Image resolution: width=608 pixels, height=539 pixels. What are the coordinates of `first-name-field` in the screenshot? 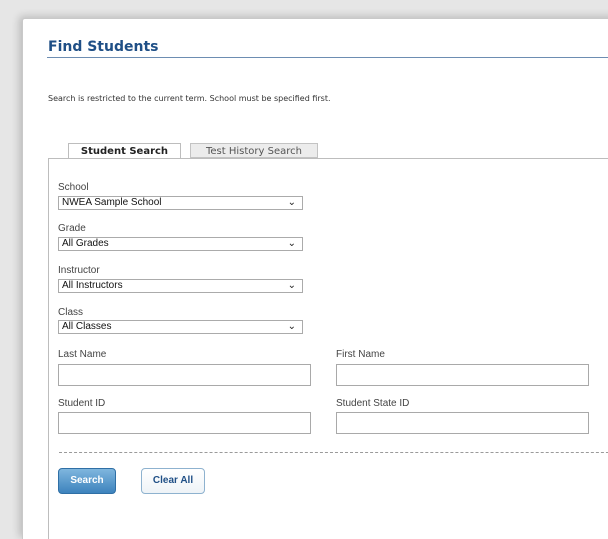 It's located at (462, 375).